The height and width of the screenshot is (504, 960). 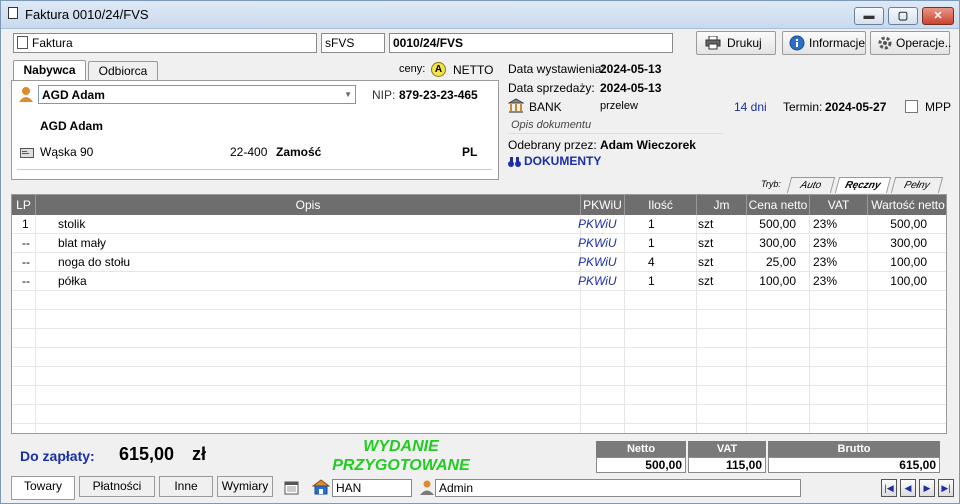 I want to click on vat-header: VAT, so click(x=727, y=449).